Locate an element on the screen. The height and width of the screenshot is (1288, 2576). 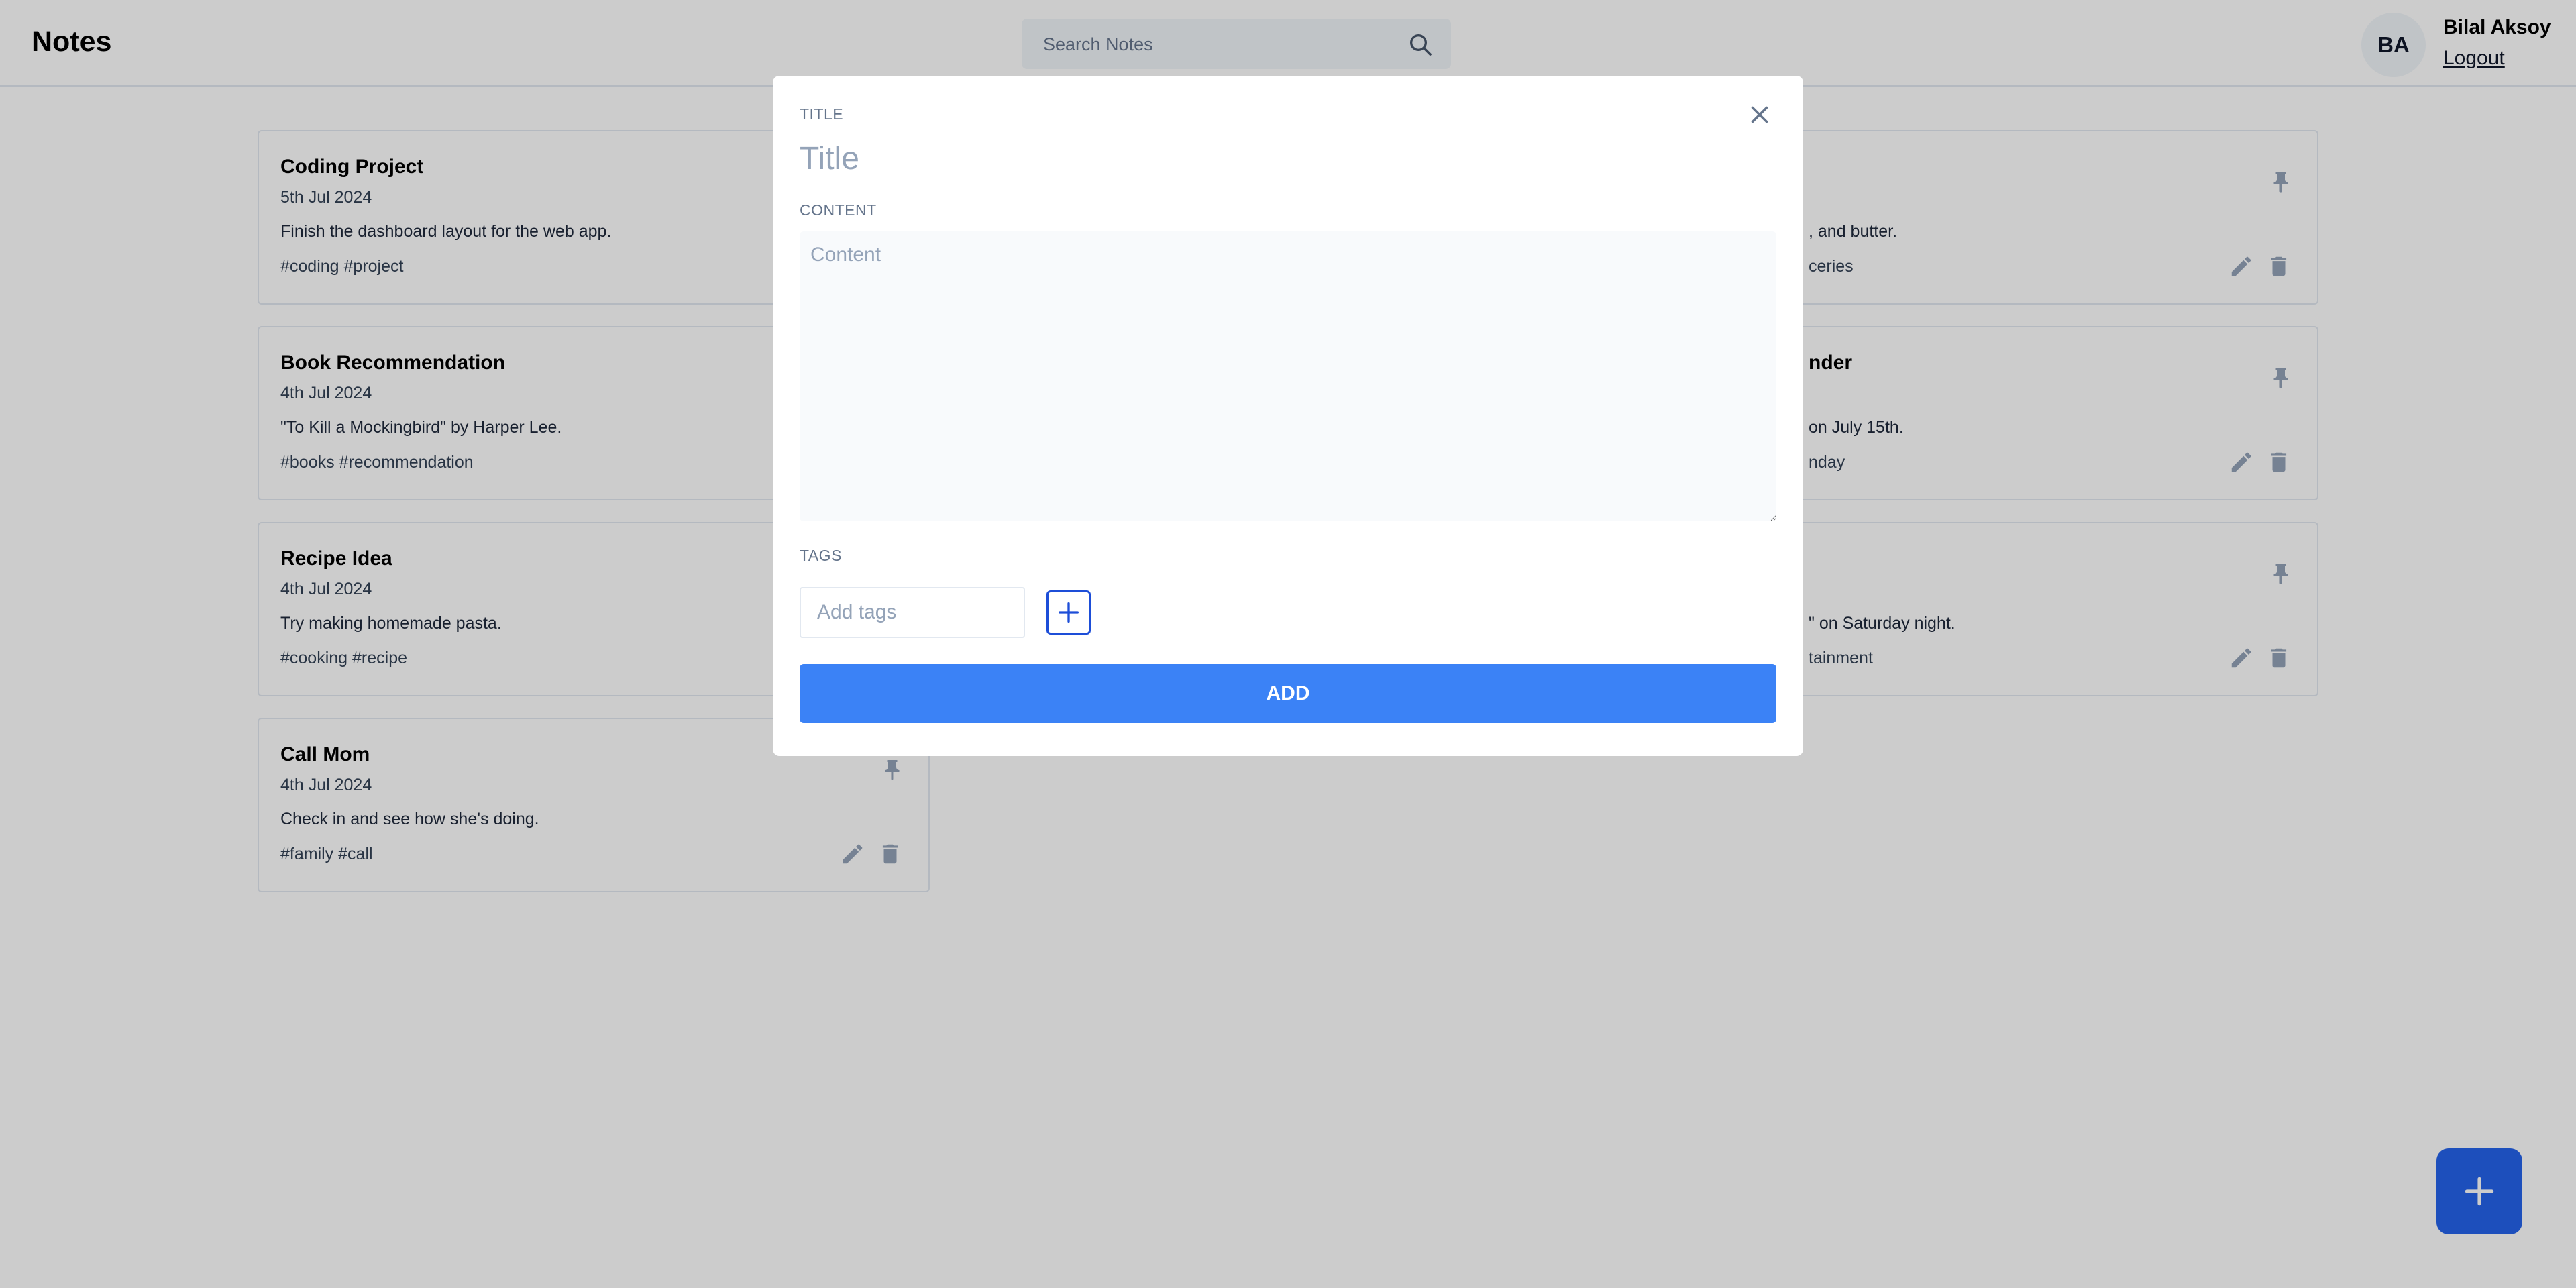
tags-input is located at coordinates (912, 612).